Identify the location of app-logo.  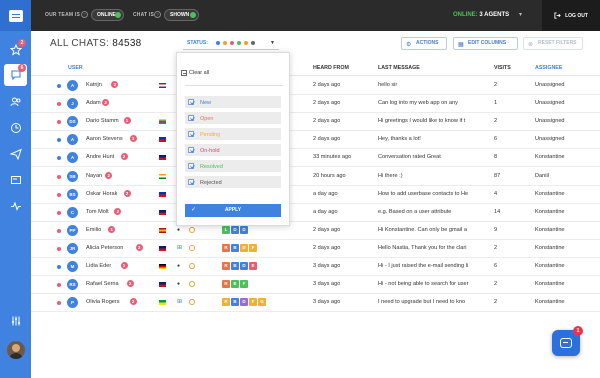
(15, 15).